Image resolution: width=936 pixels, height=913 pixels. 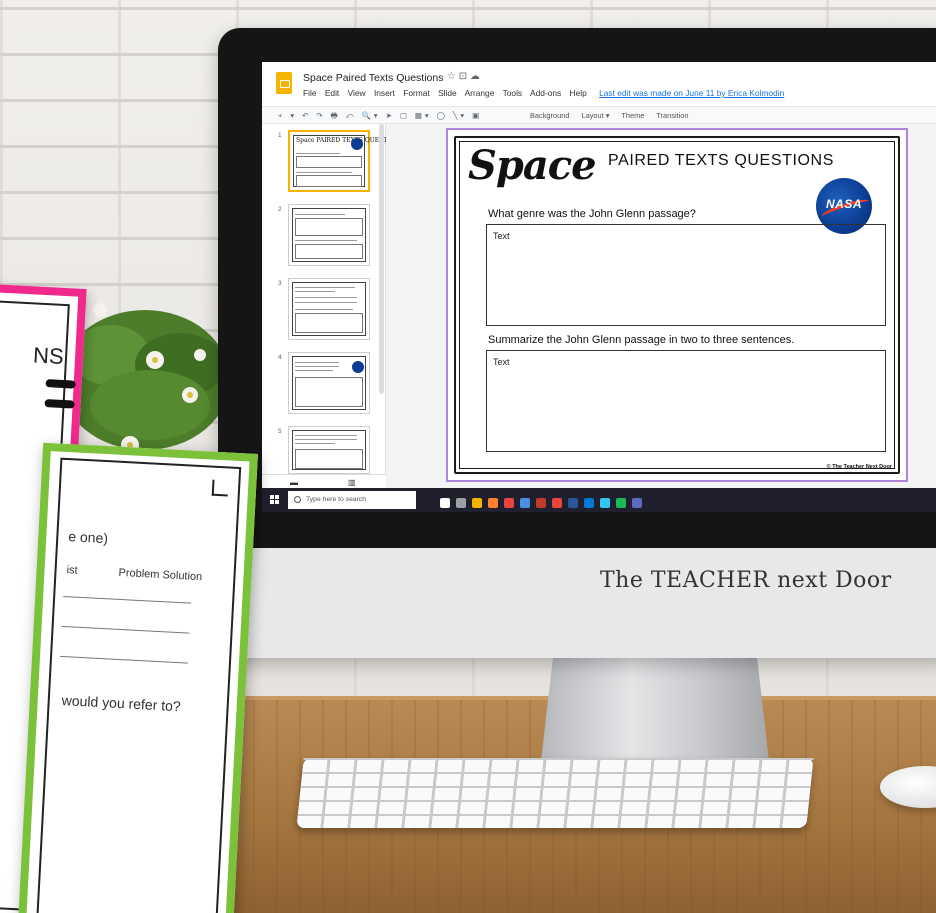 I want to click on star-folder-cloud-icons: ☆ ⊡ ☁, so click(x=463, y=76).